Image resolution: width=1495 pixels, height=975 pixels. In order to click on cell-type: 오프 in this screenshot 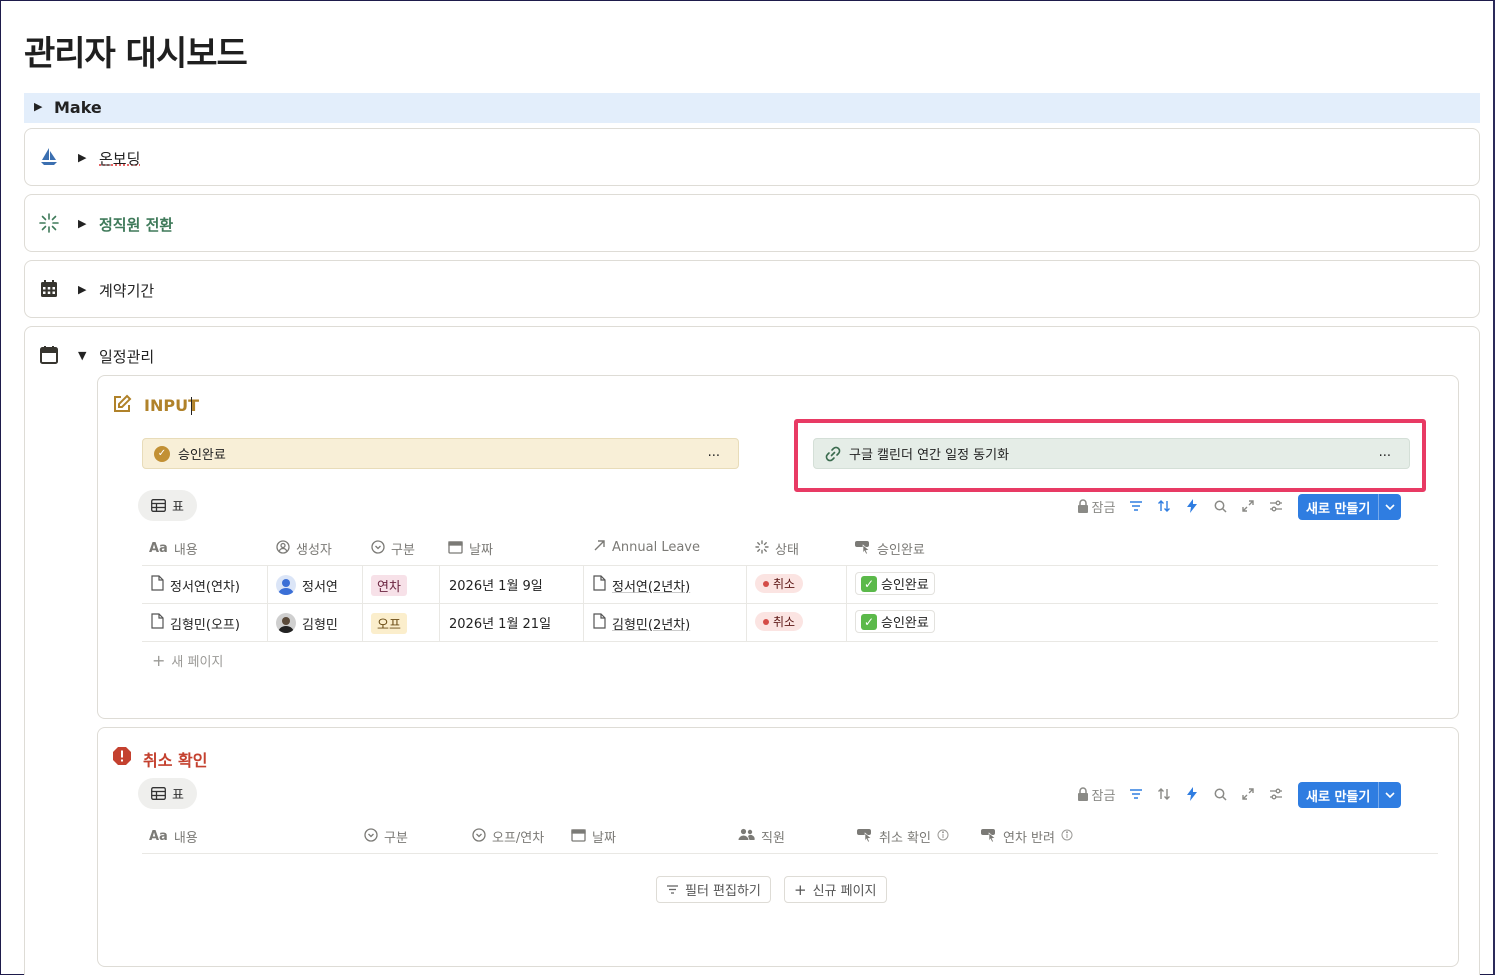, I will do `click(389, 623)`.